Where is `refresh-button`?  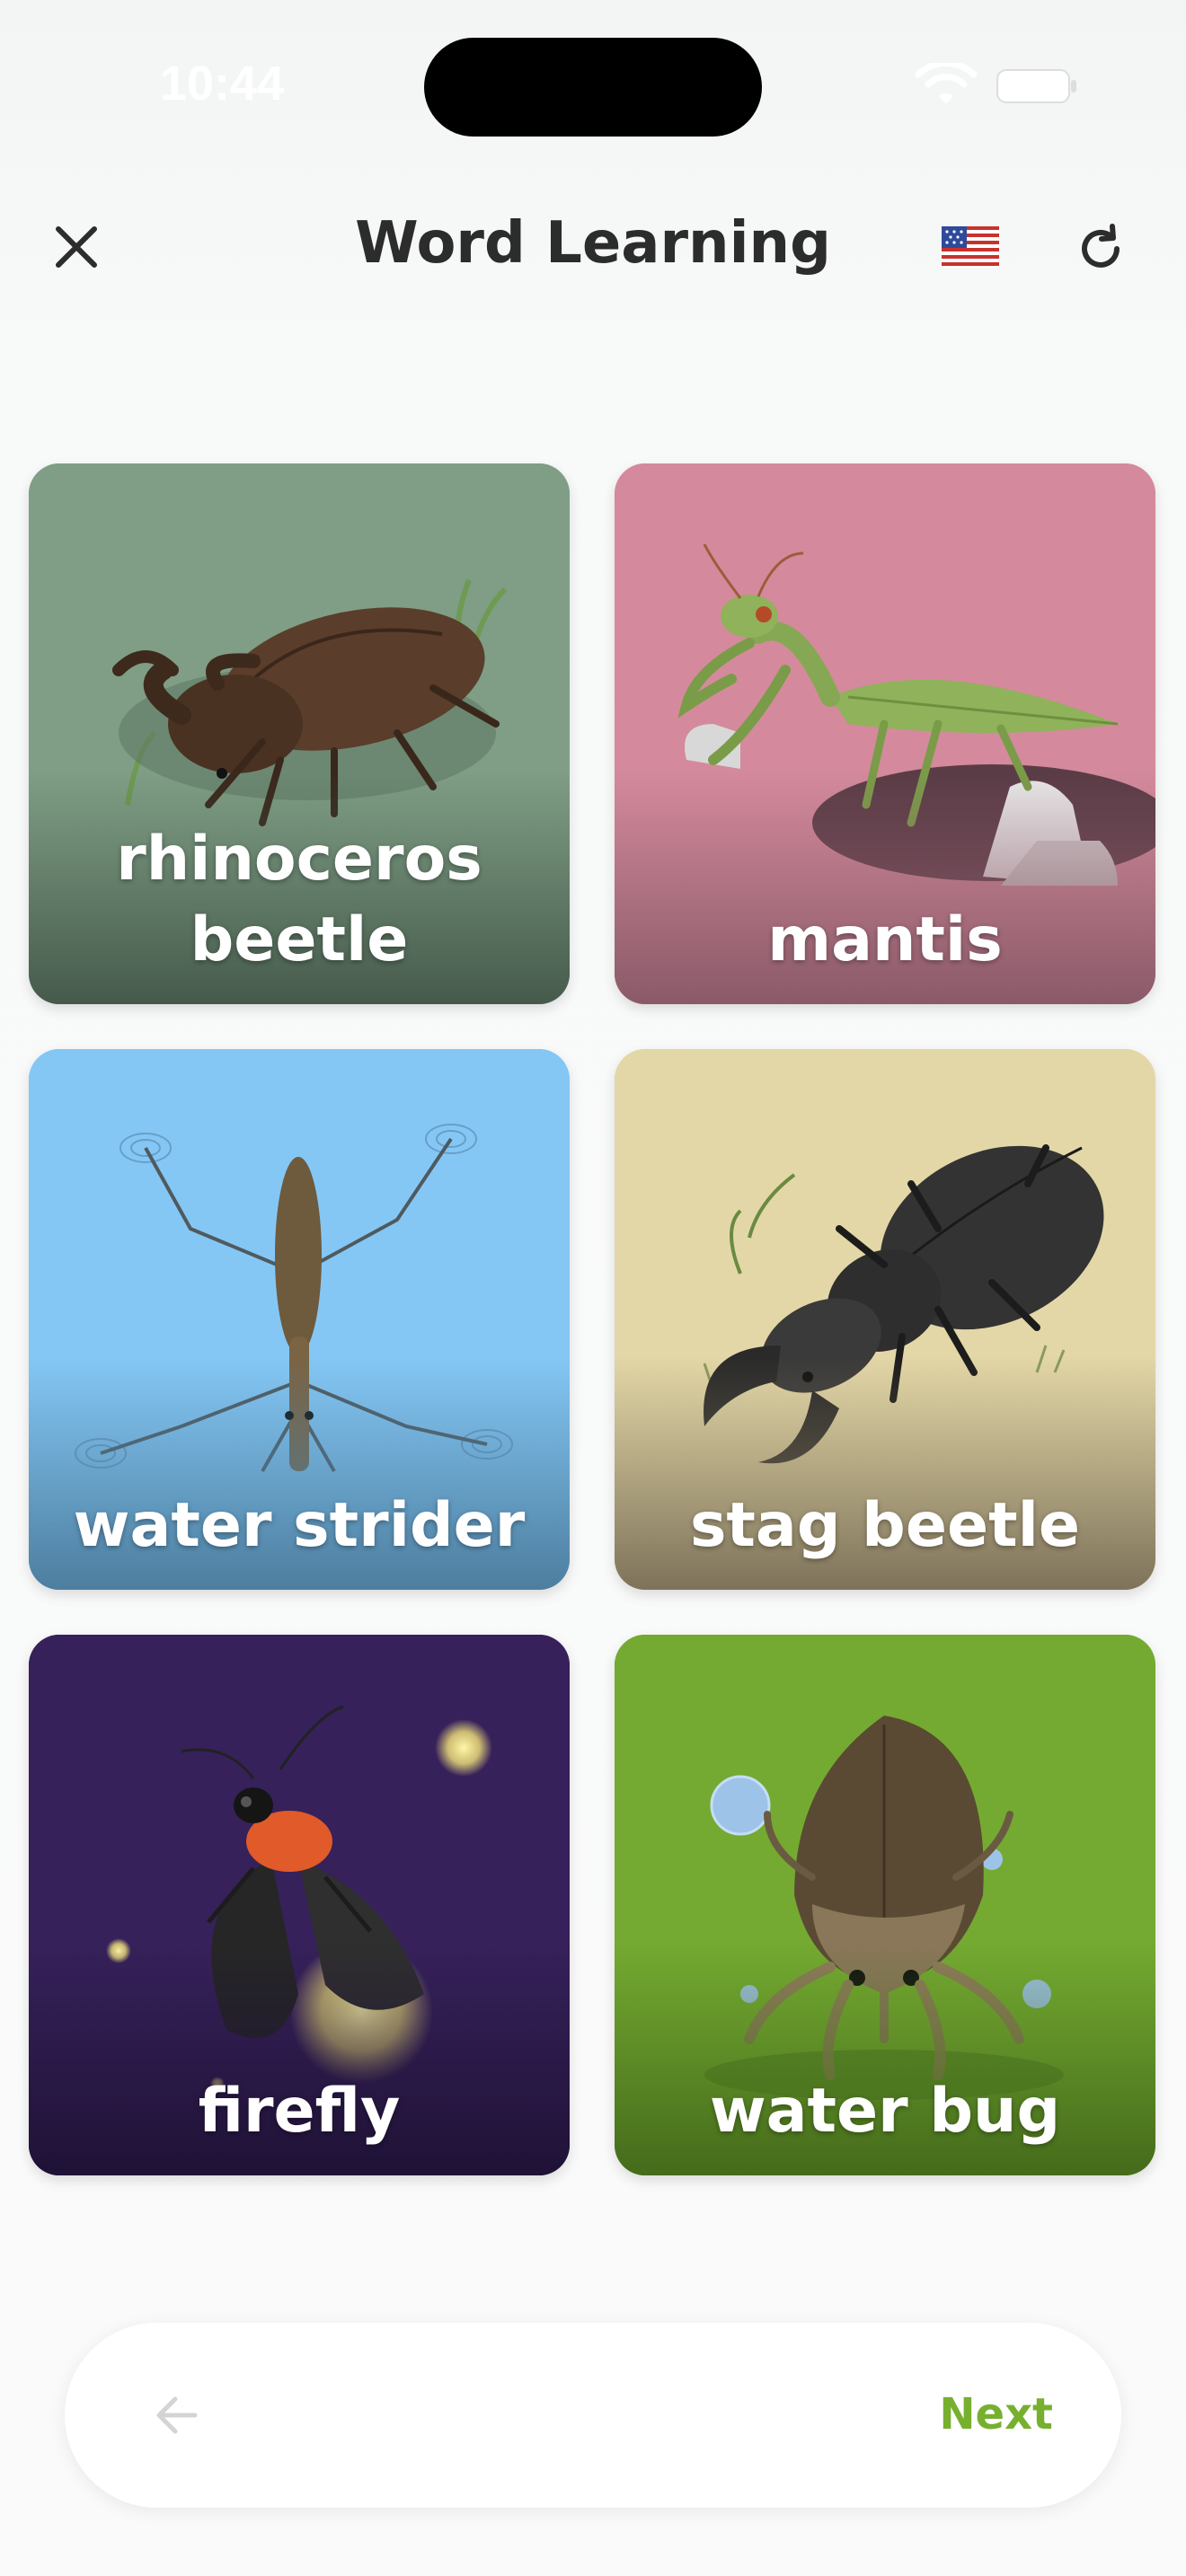
refresh-button is located at coordinates (1100, 248).